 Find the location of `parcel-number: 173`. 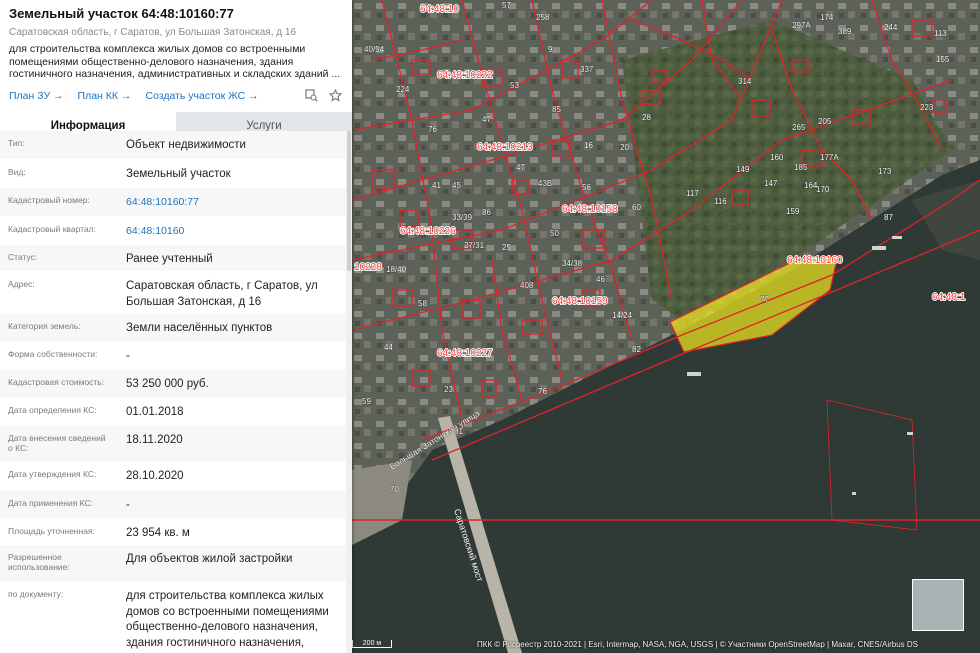

parcel-number: 173 is located at coordinates (885, 171).